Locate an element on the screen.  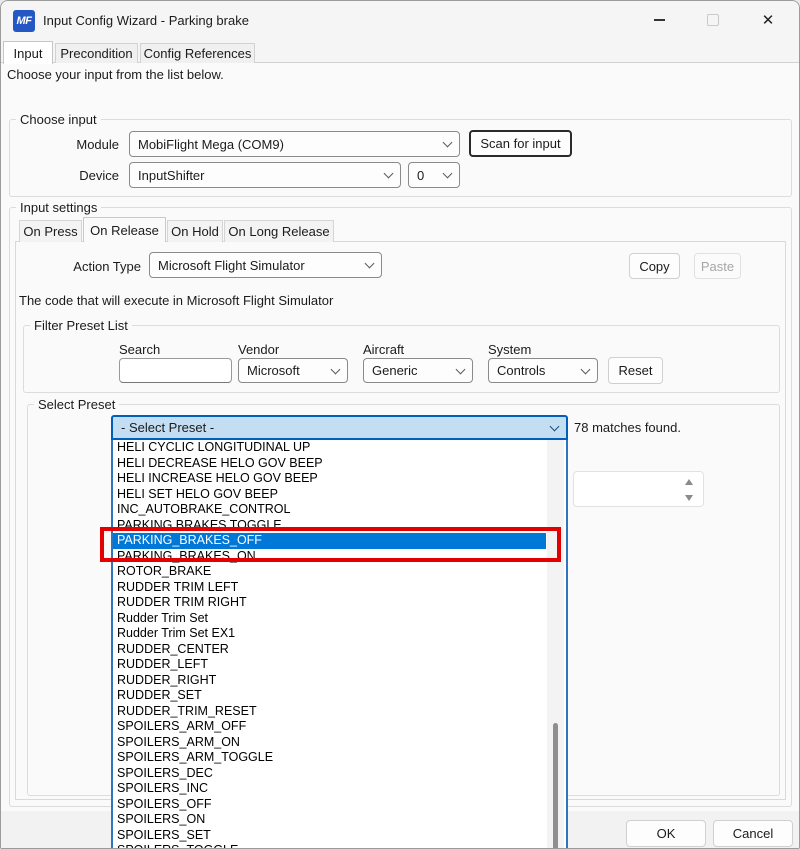
spinner-up-button is located at coordinates (689, 482).